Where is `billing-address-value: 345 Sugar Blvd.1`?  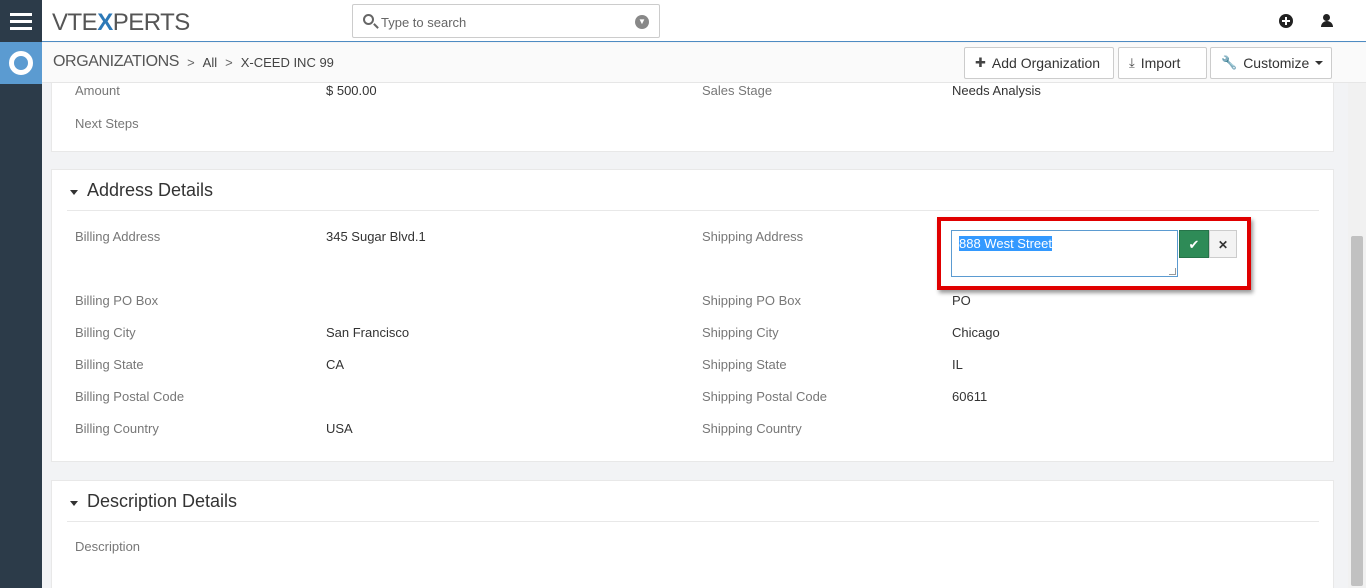 billing-address-value: 345 Sugar Blvd.1 is located at coordinates (376, 236).